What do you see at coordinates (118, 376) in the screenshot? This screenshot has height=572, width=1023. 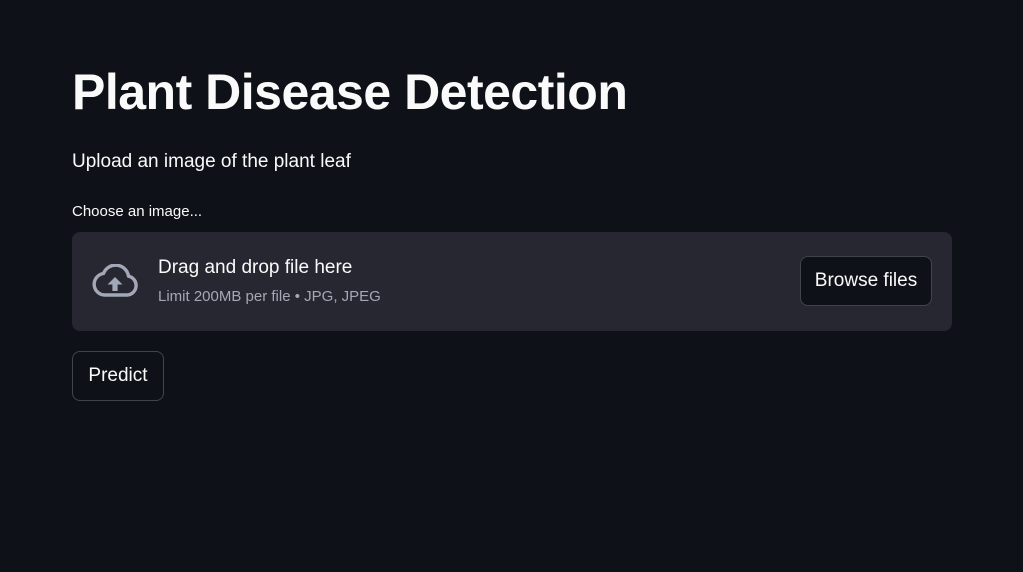 I see `predict-button: Predict` at bounding box center [118, 376].